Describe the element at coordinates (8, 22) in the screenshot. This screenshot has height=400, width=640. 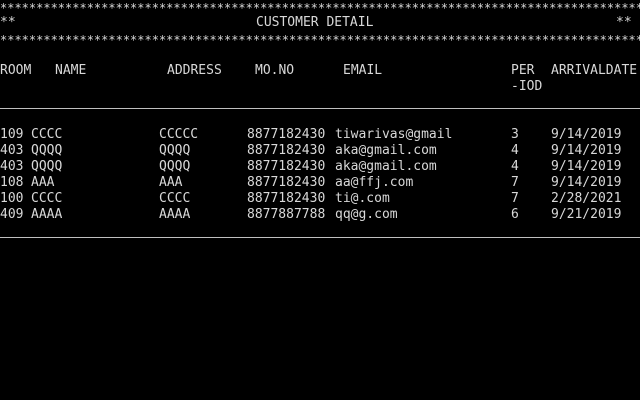
I see `title-prefix: **` at that location.